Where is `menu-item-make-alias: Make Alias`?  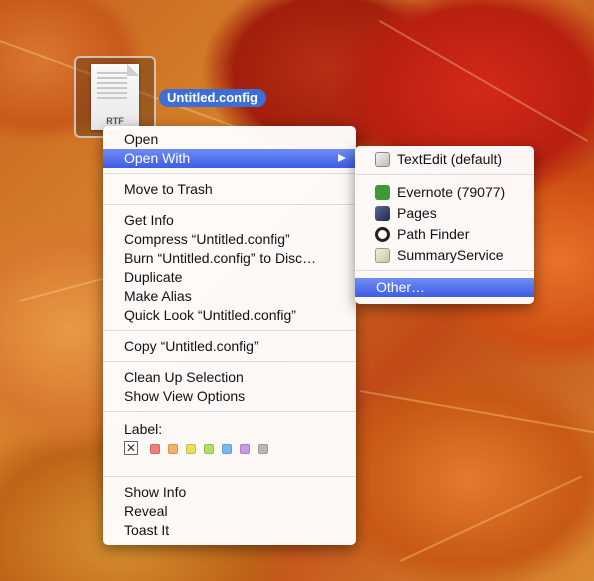 menu-item-make-alias: Make Alias is located at coordinates (229, 296).